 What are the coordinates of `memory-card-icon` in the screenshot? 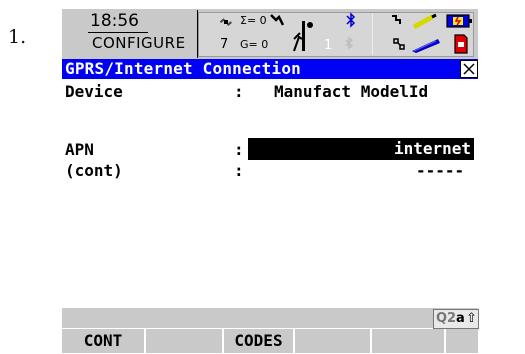 It's located at (461, 44).